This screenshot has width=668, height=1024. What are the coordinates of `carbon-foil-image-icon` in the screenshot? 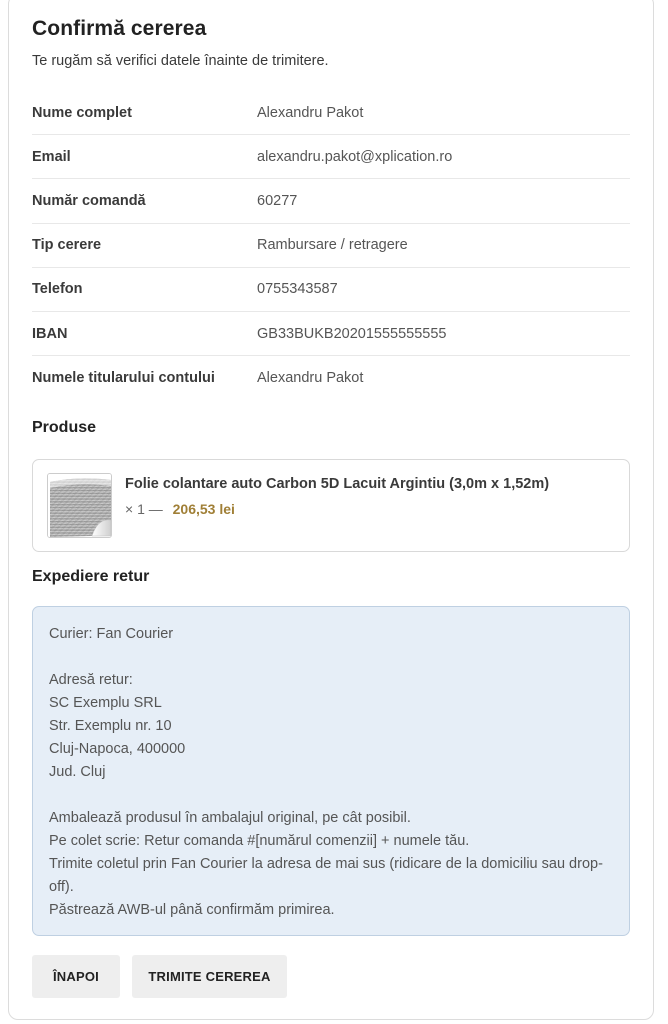 It's located at (79, 505).